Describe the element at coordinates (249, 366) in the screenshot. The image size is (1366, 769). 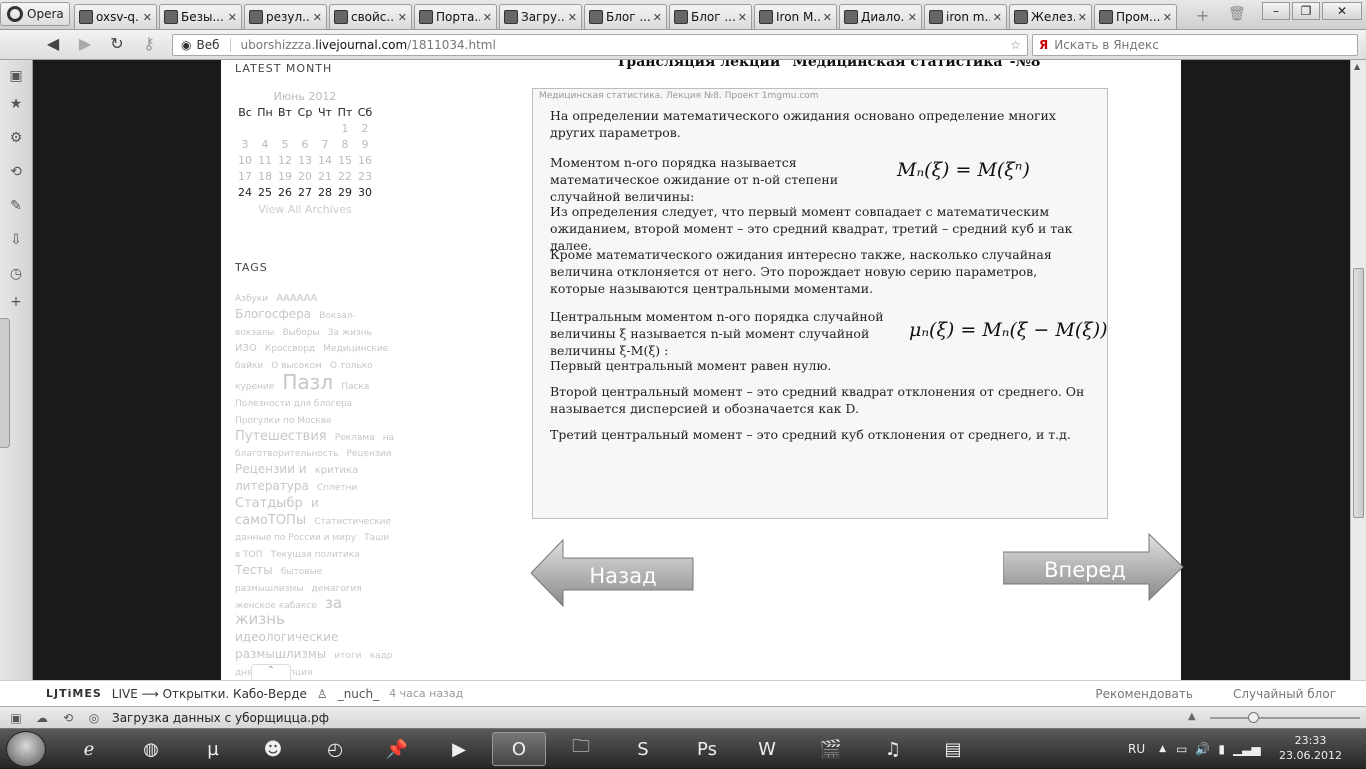
I see `tag-link: байки` at that location.